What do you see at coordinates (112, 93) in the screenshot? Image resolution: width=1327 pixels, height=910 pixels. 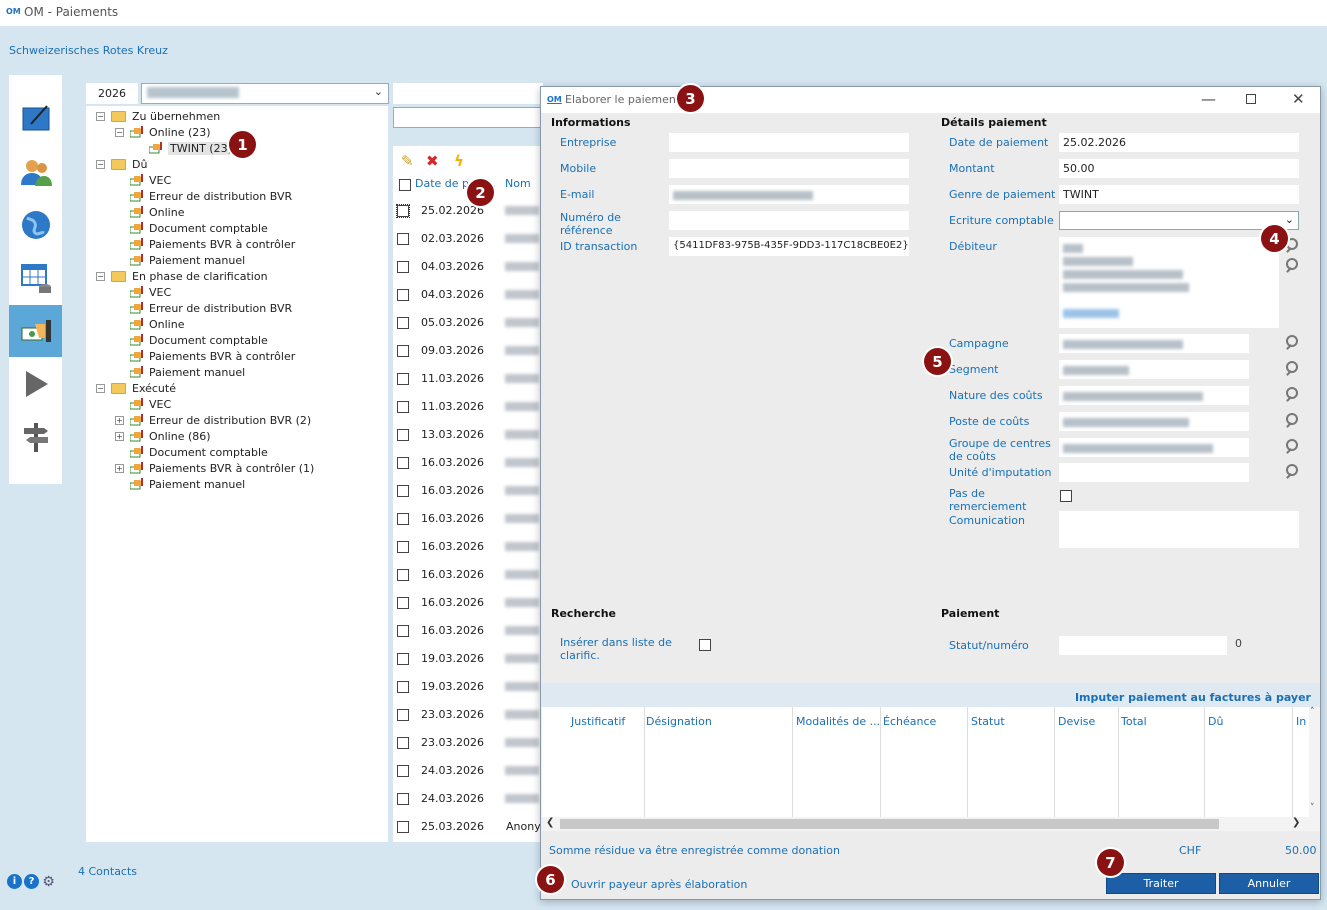 I see `year-field: 2026` at bounding box center [112, 93].